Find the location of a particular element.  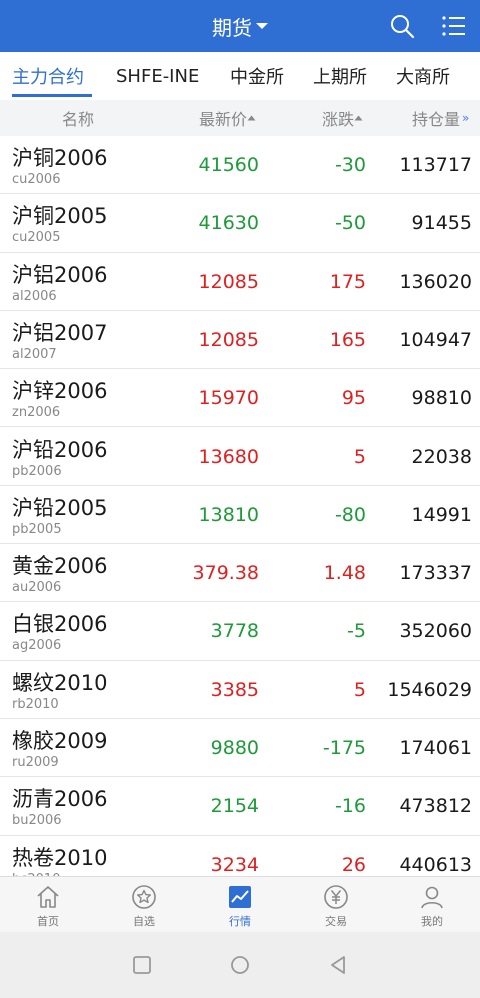

col-name: 名称 is located at coordinates (78, 118).